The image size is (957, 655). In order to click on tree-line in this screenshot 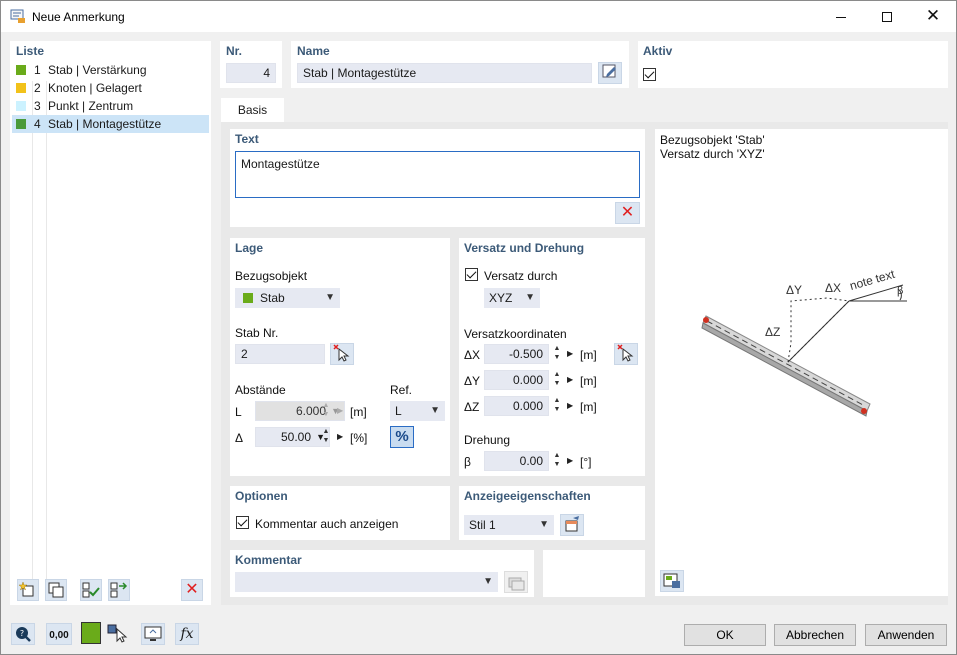, I will do `click(32, 338)`.